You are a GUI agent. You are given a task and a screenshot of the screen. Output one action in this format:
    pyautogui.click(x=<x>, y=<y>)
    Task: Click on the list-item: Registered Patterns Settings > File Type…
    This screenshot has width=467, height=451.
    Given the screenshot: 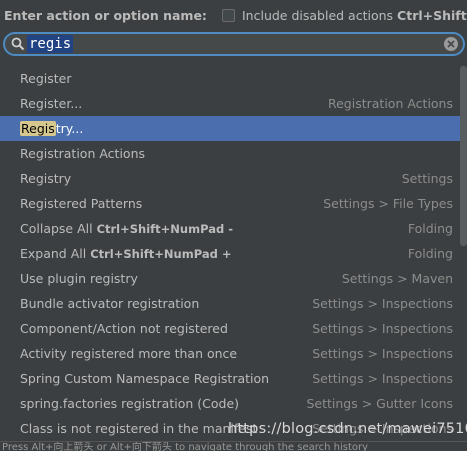 What is the action you would take?
    pyautogui.click(x=230, y=203)
    